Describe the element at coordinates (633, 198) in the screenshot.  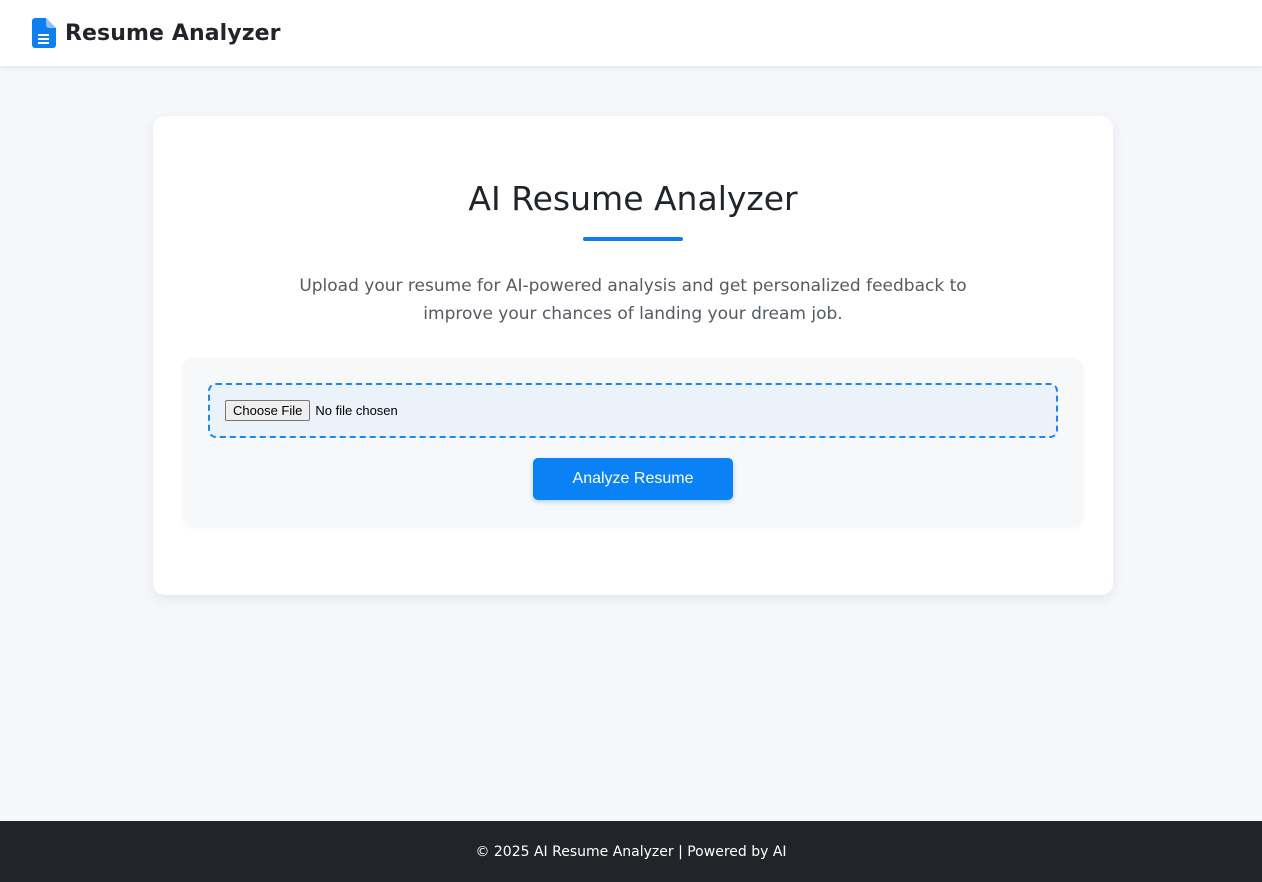
I see `page-title: AI Resume Analyzer` at that location.